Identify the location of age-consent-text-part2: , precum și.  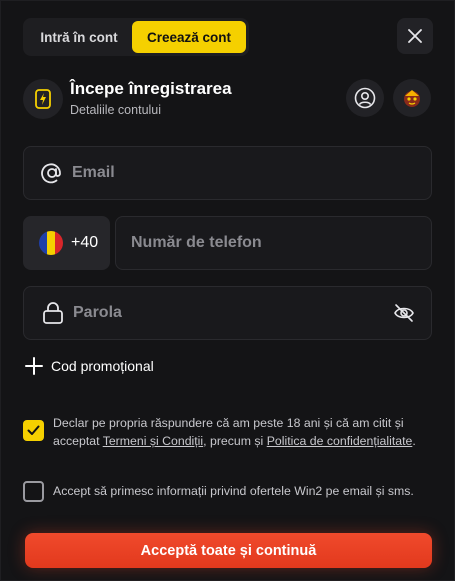
(235, 441).